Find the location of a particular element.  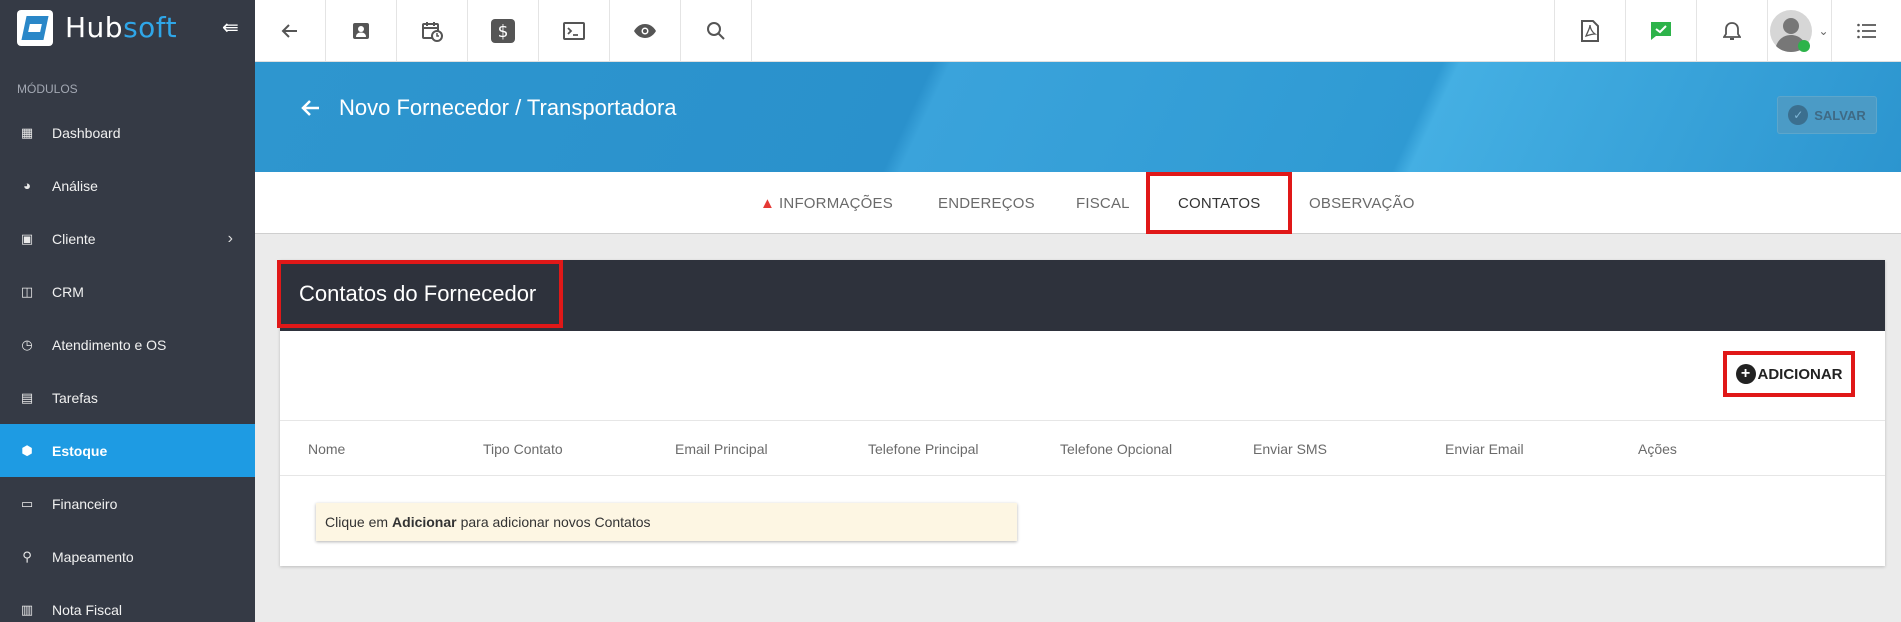

save-label: SALVAR is located at coordinates (1840, 115).